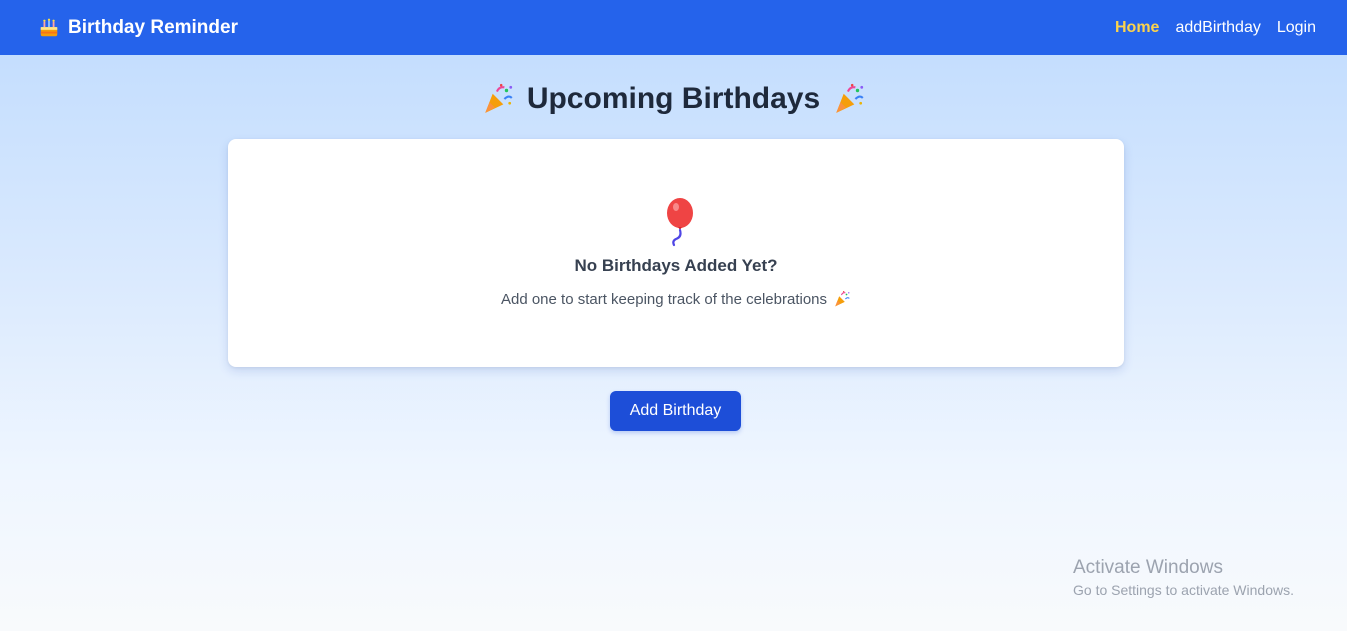  Describe the element at coordinates (1148, 567) in the screenshot. I see `watermark-title: Activate Windows` at that location.